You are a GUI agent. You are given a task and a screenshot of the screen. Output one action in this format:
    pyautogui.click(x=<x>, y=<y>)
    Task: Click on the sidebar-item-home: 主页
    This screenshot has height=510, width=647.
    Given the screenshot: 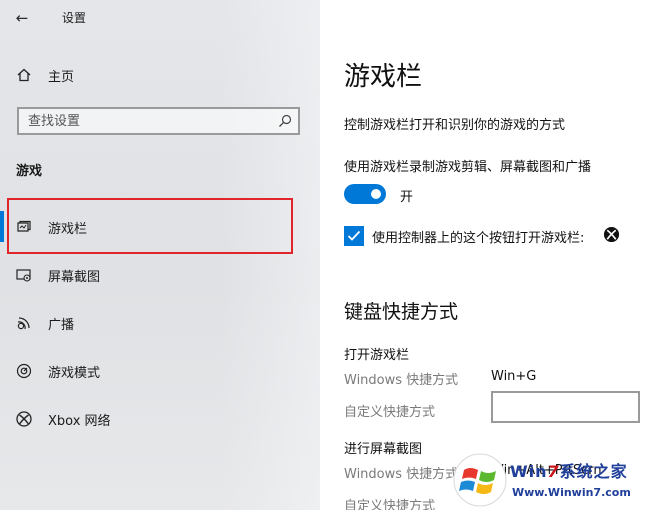 What is the action you would take?
    pyautogui.click(x=150, y=75)
    